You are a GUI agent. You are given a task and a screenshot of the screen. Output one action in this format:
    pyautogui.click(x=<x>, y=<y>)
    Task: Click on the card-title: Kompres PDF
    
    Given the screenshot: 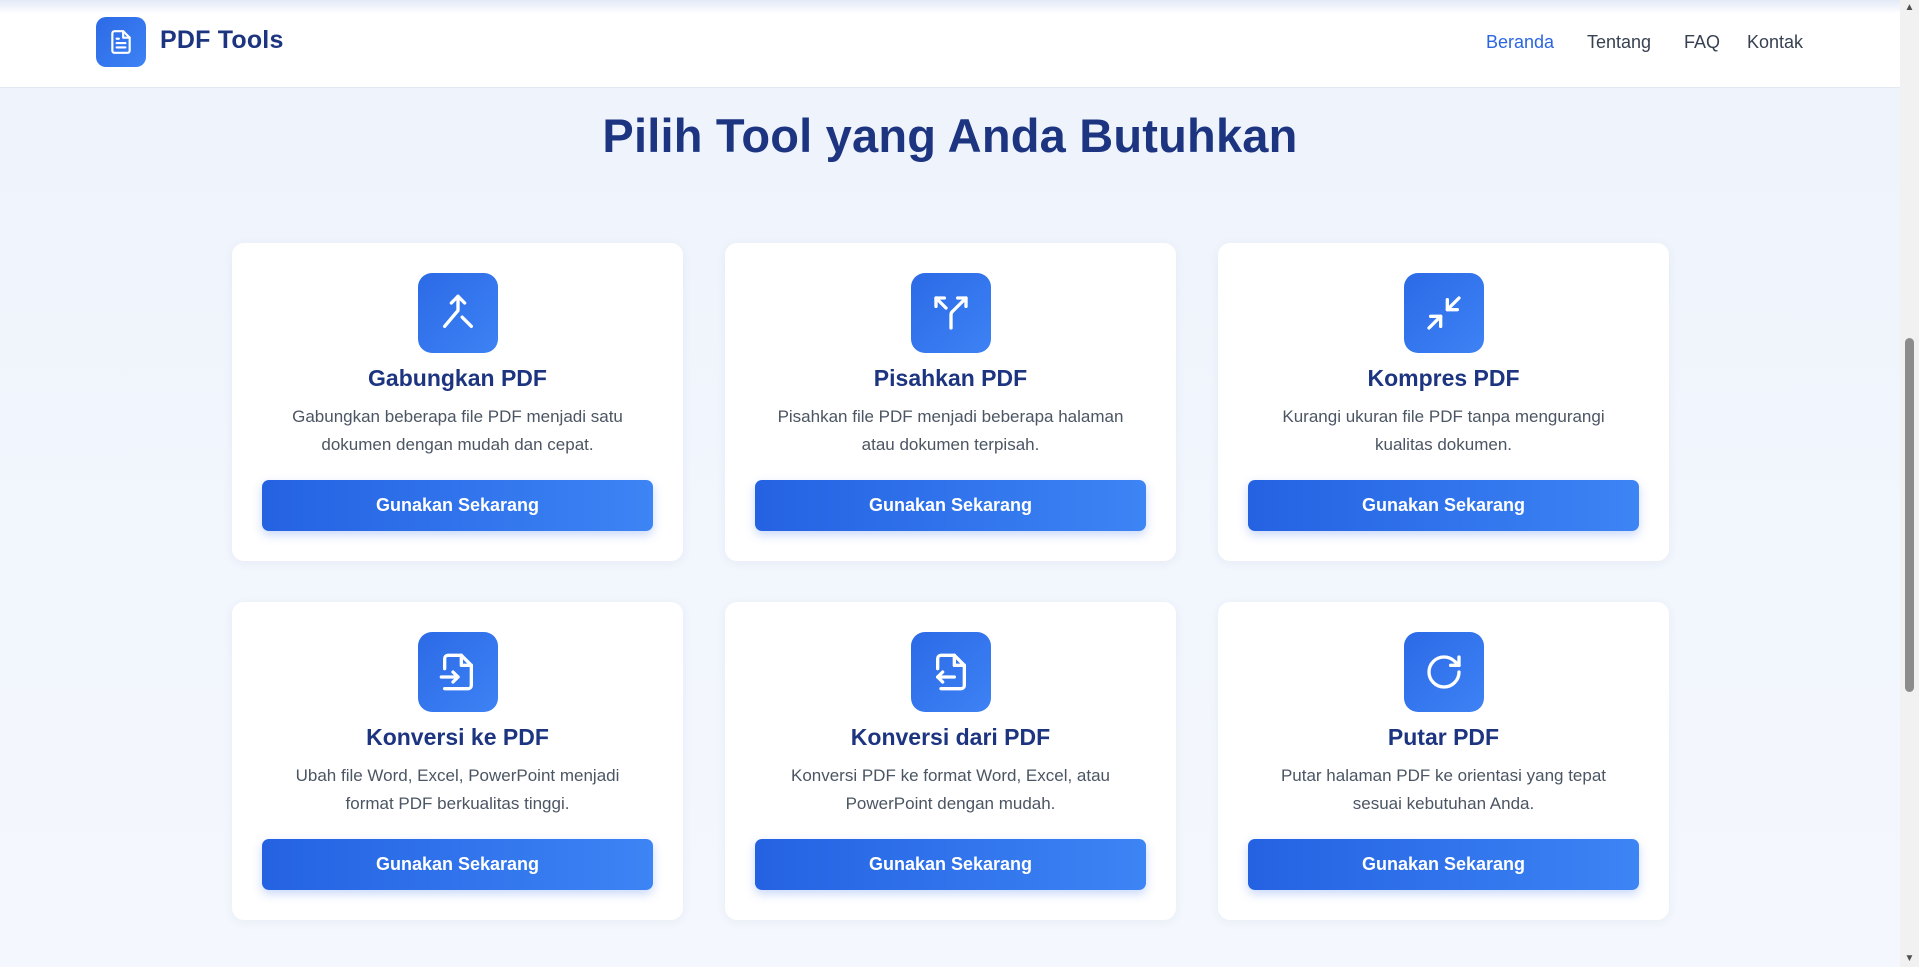 What is the action you would take?
    pyautogui.click(x=1443, y=378)
    